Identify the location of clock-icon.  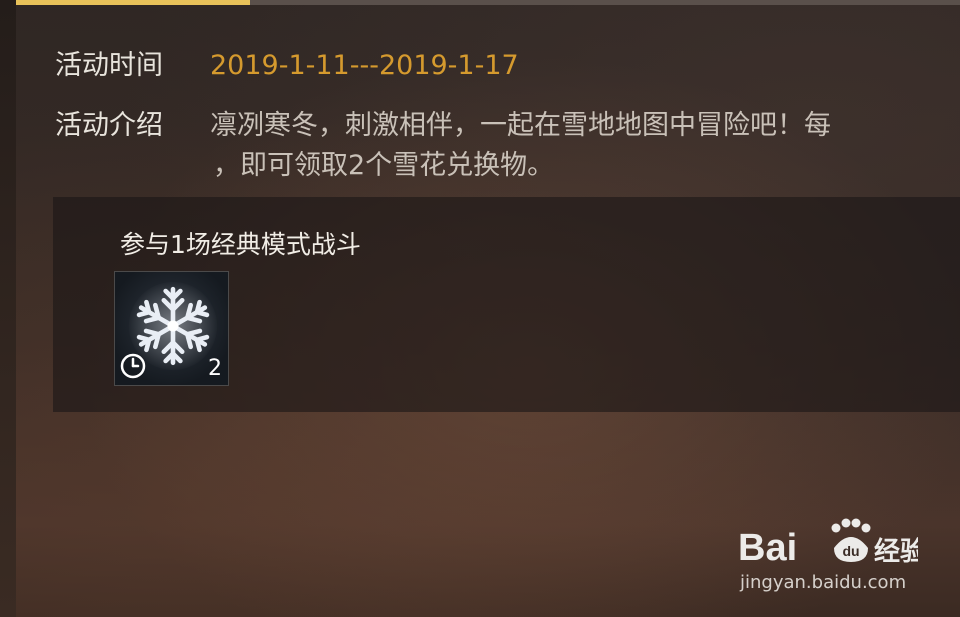
(133, 366).